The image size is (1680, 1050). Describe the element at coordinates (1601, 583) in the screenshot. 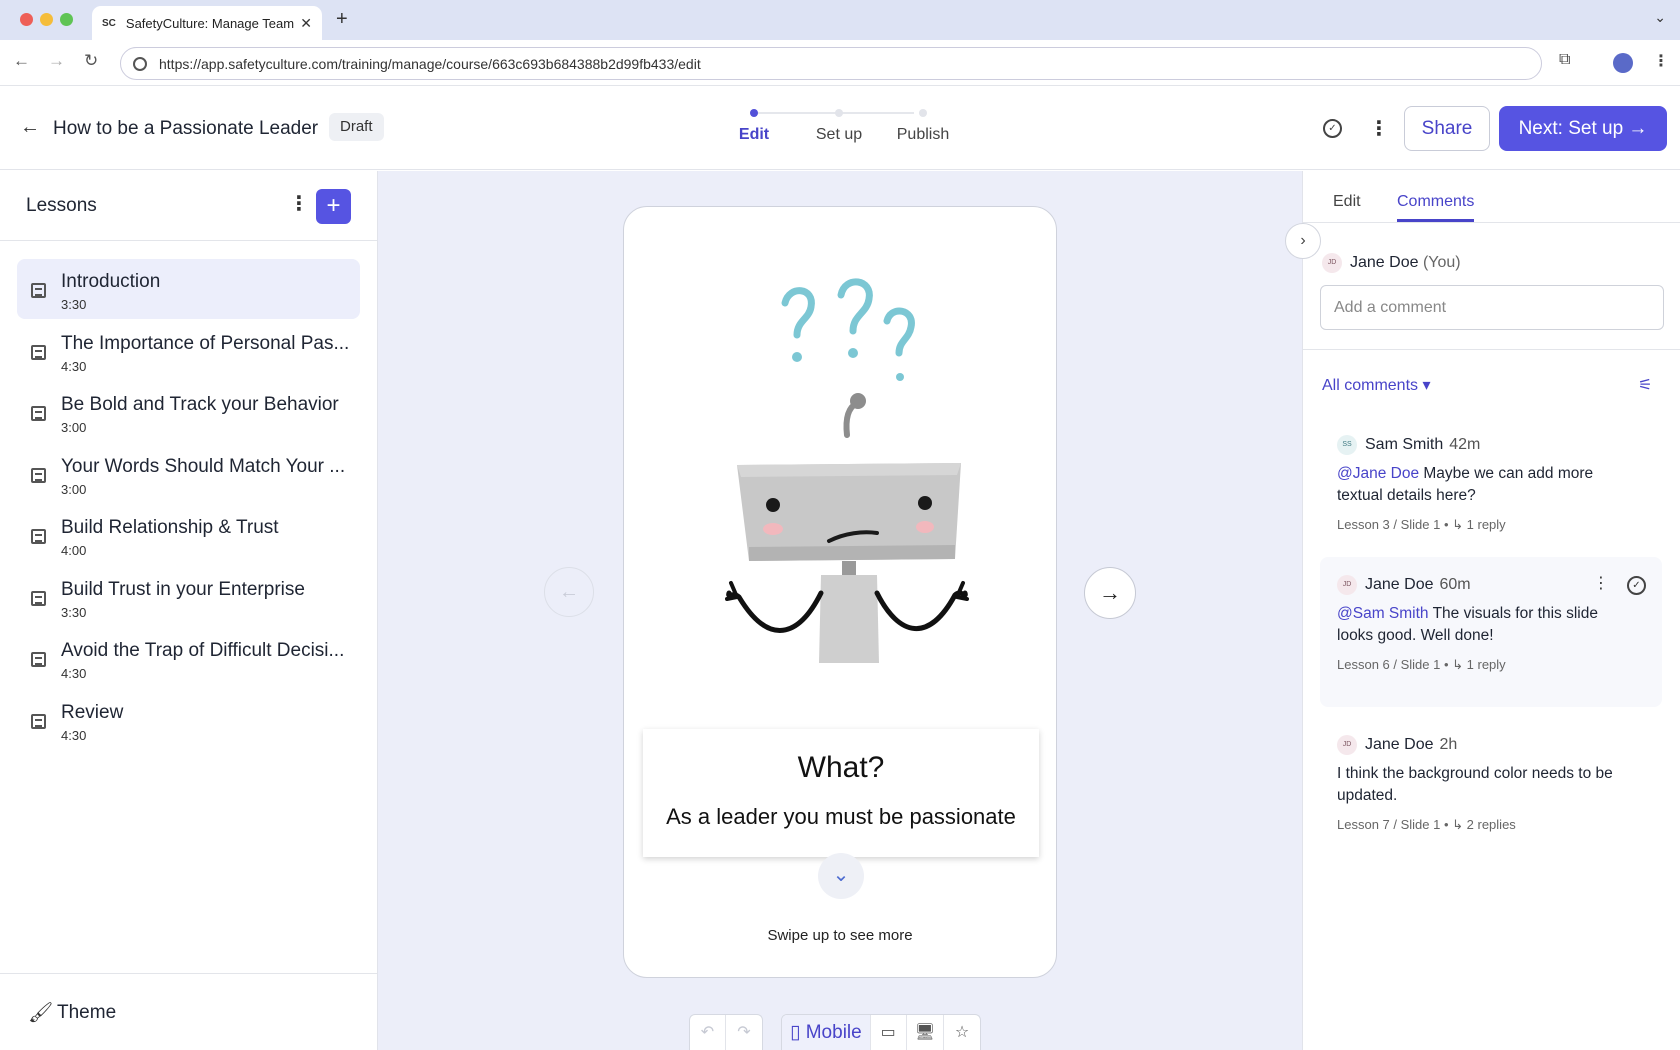

I see `comment-more-icon: ⋮` at that location.